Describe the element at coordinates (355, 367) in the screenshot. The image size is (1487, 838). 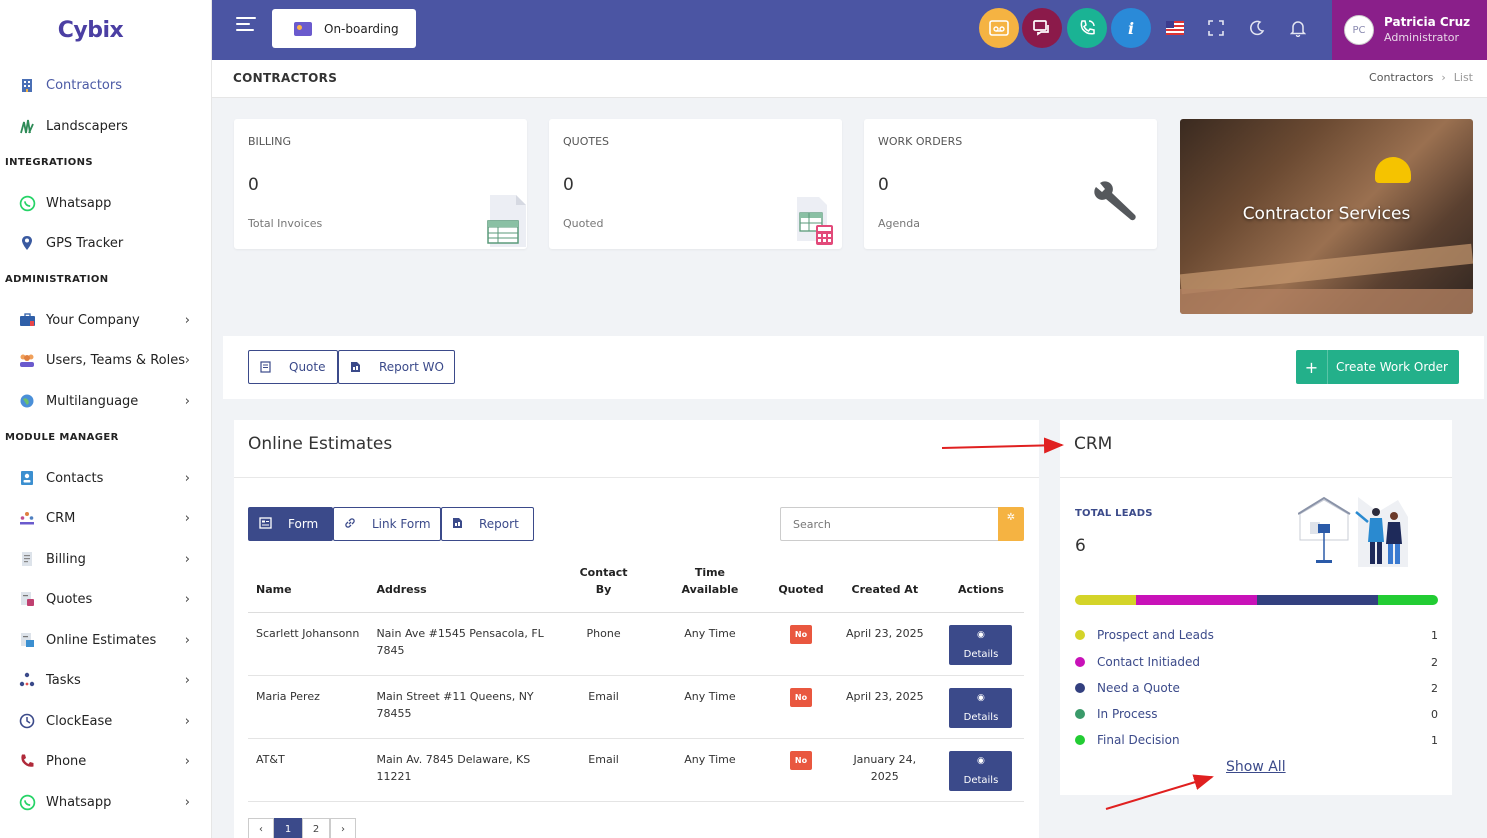
I see `report-doc-icon` at that location.